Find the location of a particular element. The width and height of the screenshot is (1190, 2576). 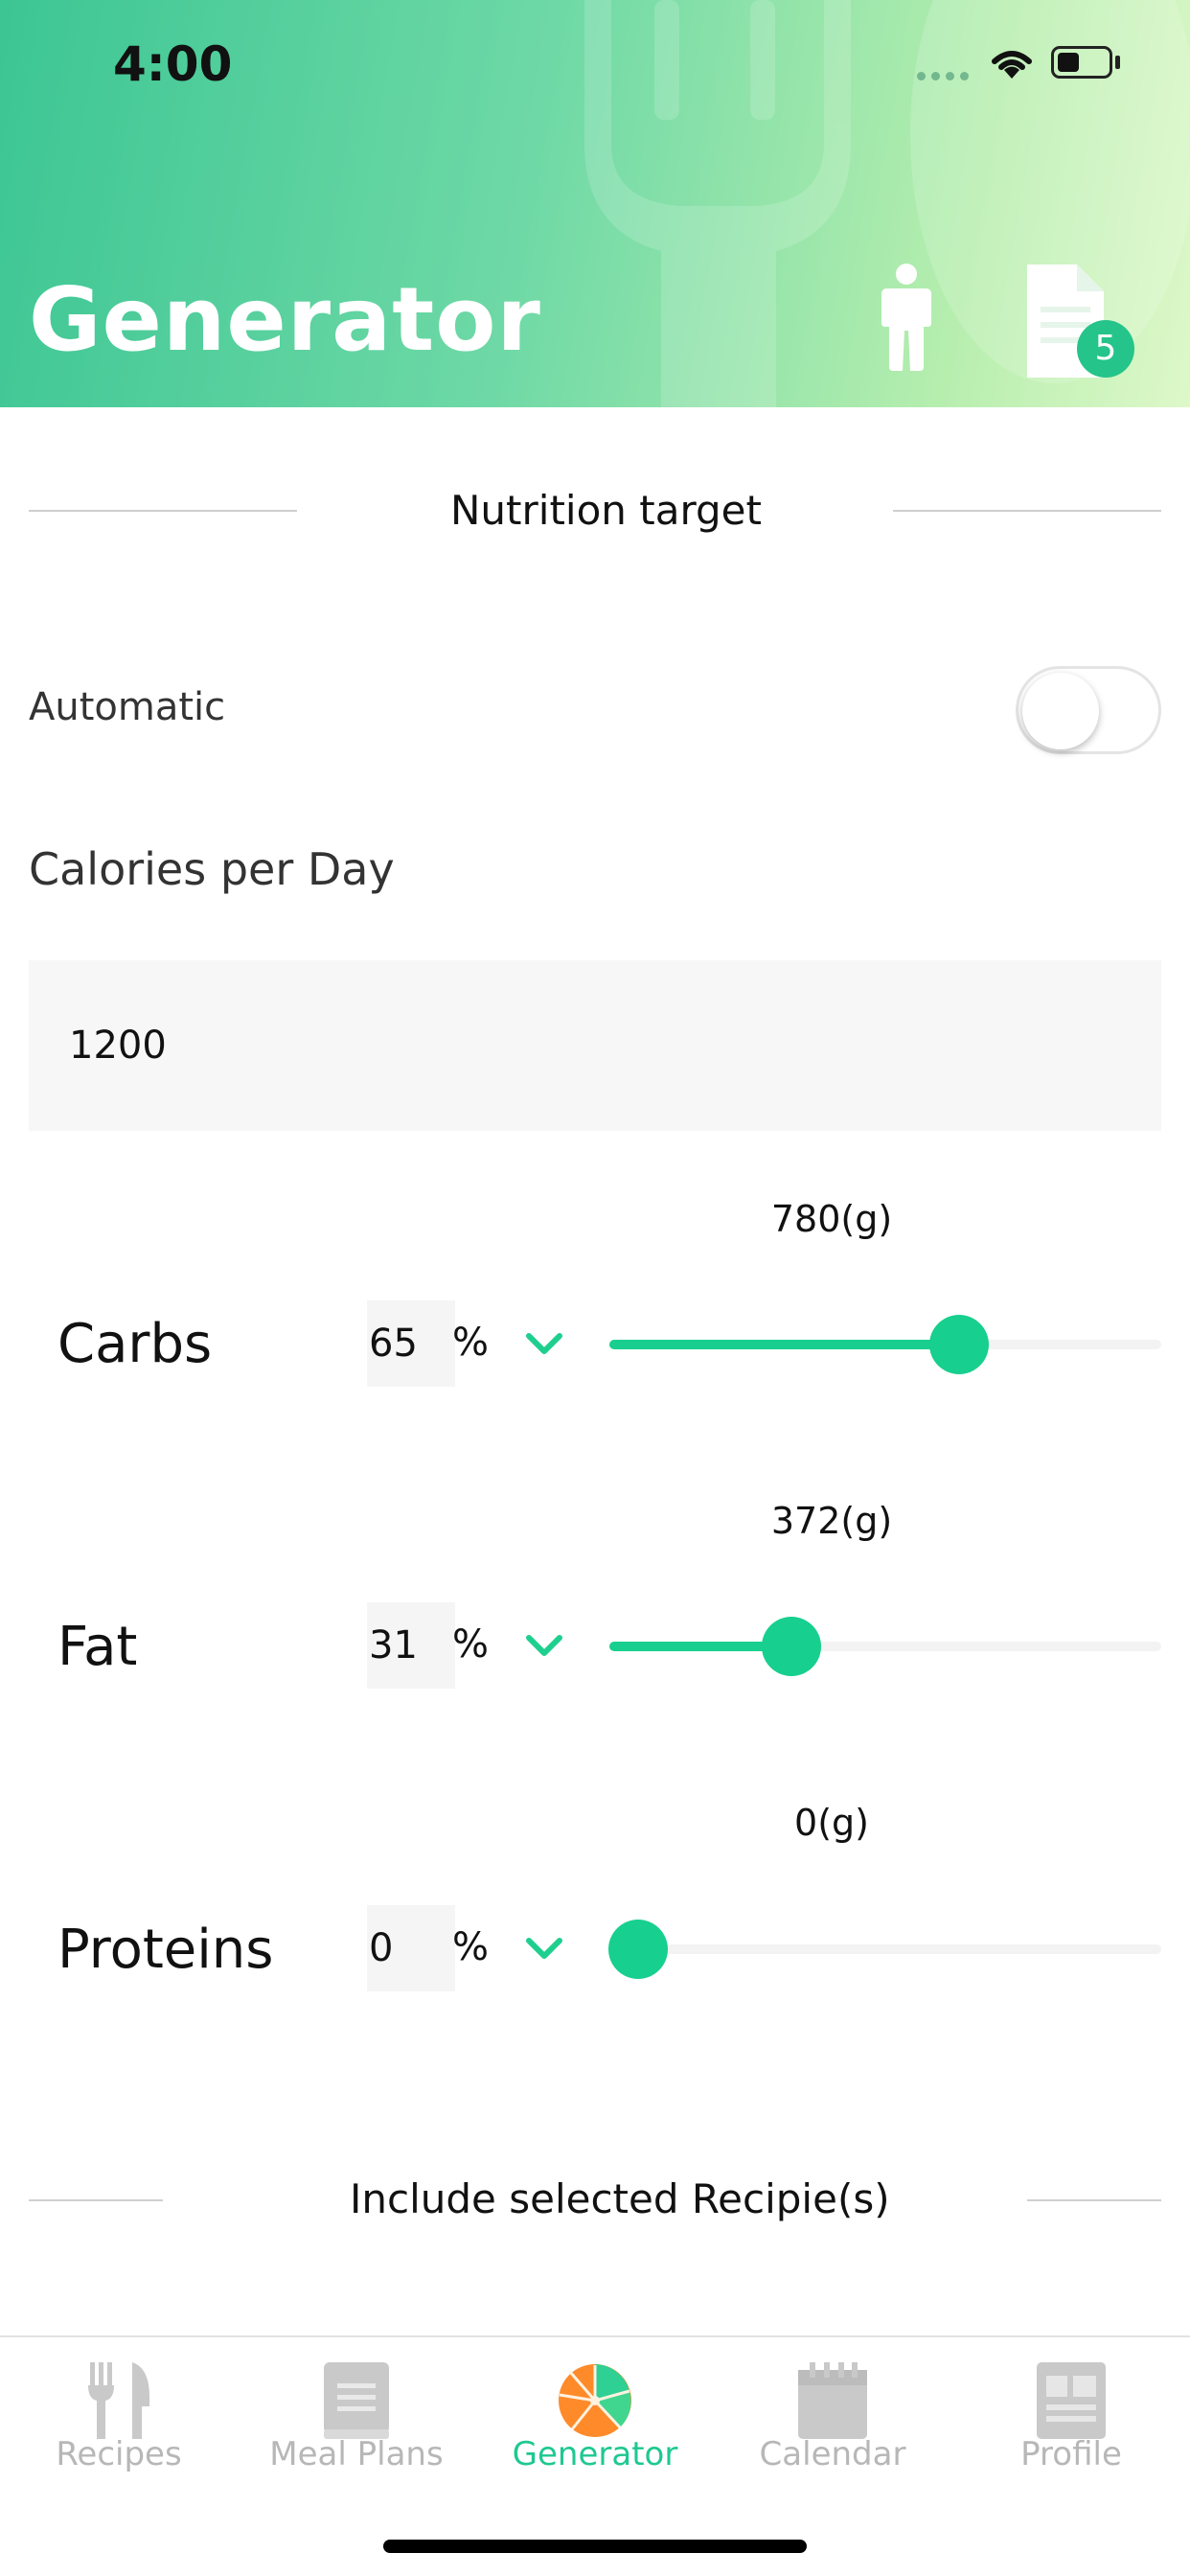

tab-recipes: Recipes is located at coordinates (119, 2433).